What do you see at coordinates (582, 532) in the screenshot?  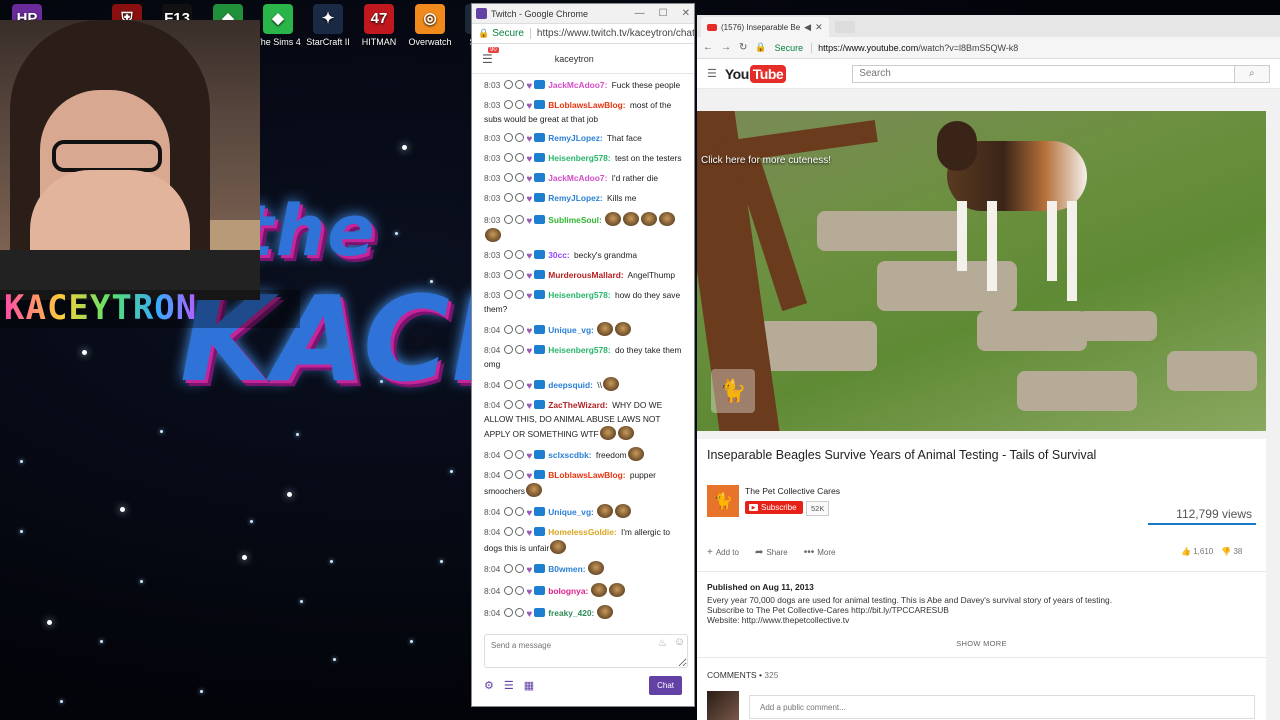 I see `chat-username: HomelessGoldie:` at bounding box center [582, 532].